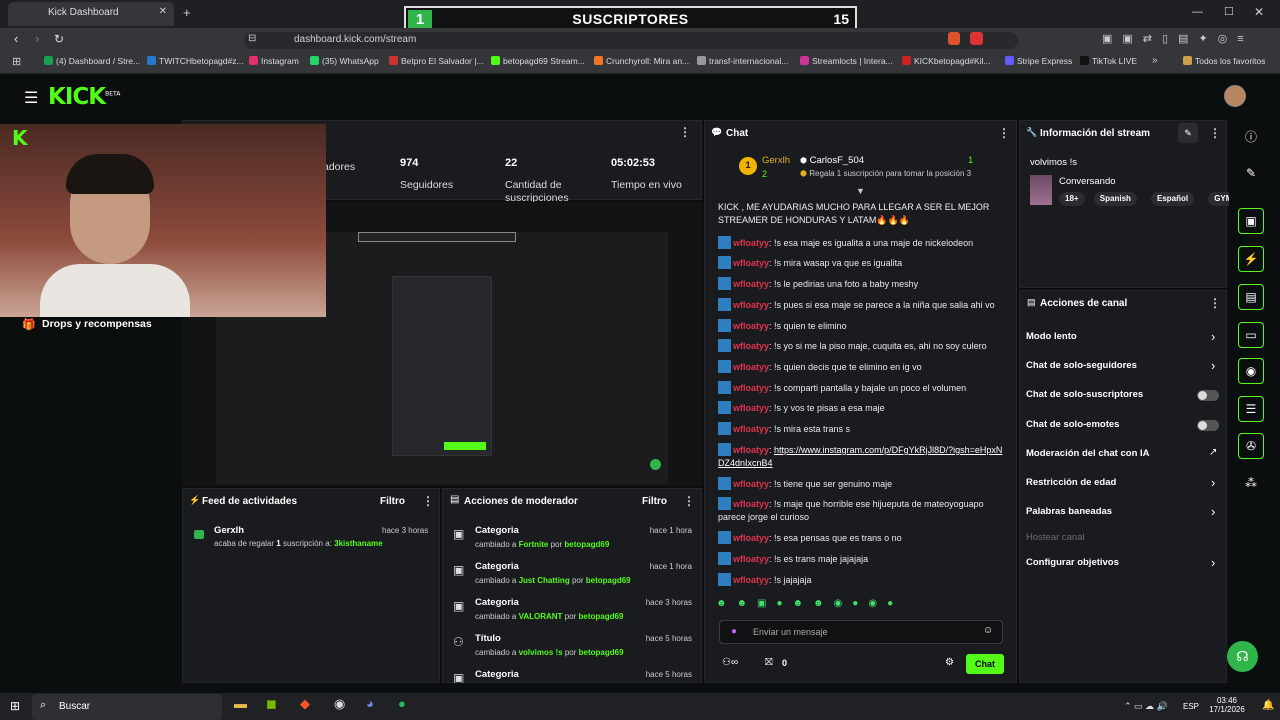 The width and height of the screenshot is (1280, 720). Describe the element at coordinates (1224, 61) in the screenshot. I see `bookmark-item: Todos los favoritos` at that location.